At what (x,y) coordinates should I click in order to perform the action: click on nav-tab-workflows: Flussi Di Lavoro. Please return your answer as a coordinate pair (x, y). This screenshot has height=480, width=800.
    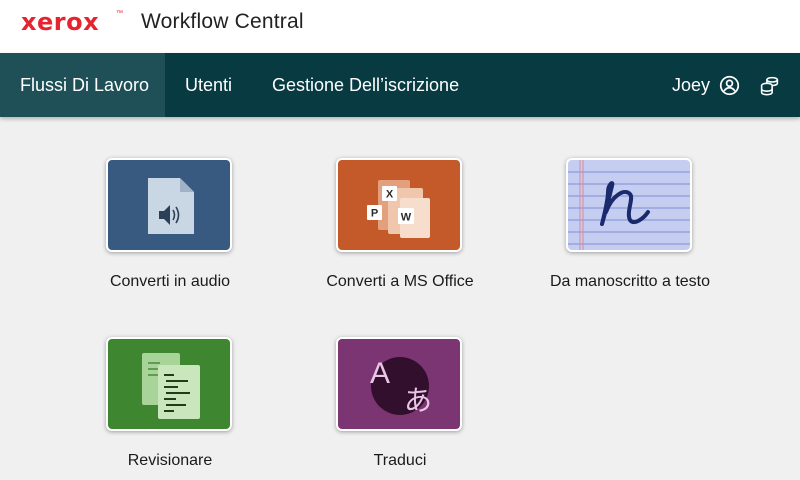
    Looking at the image, I should click on (82, 85).